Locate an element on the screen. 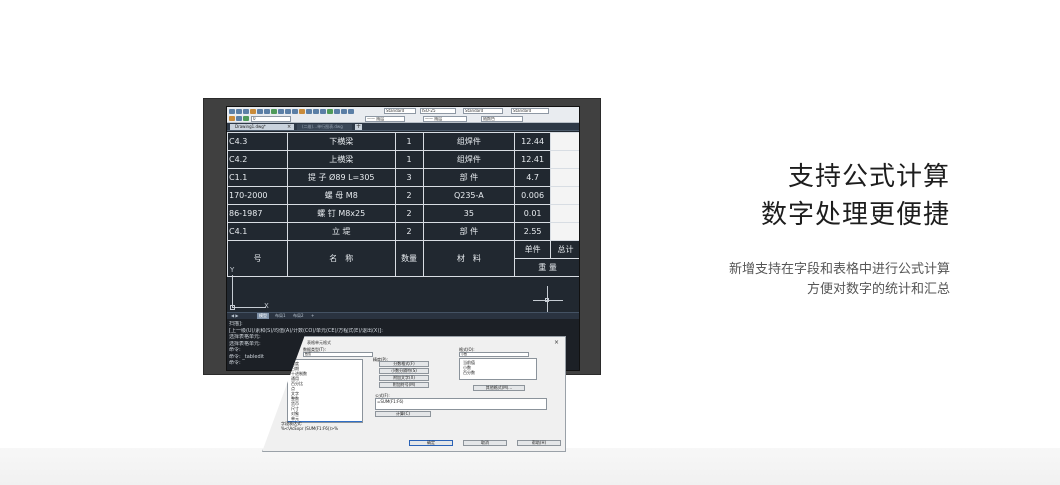 Image resolution: width=1060 pixels, height=485 pixels. cell-material: 35 is located at coordinates (469, 213).